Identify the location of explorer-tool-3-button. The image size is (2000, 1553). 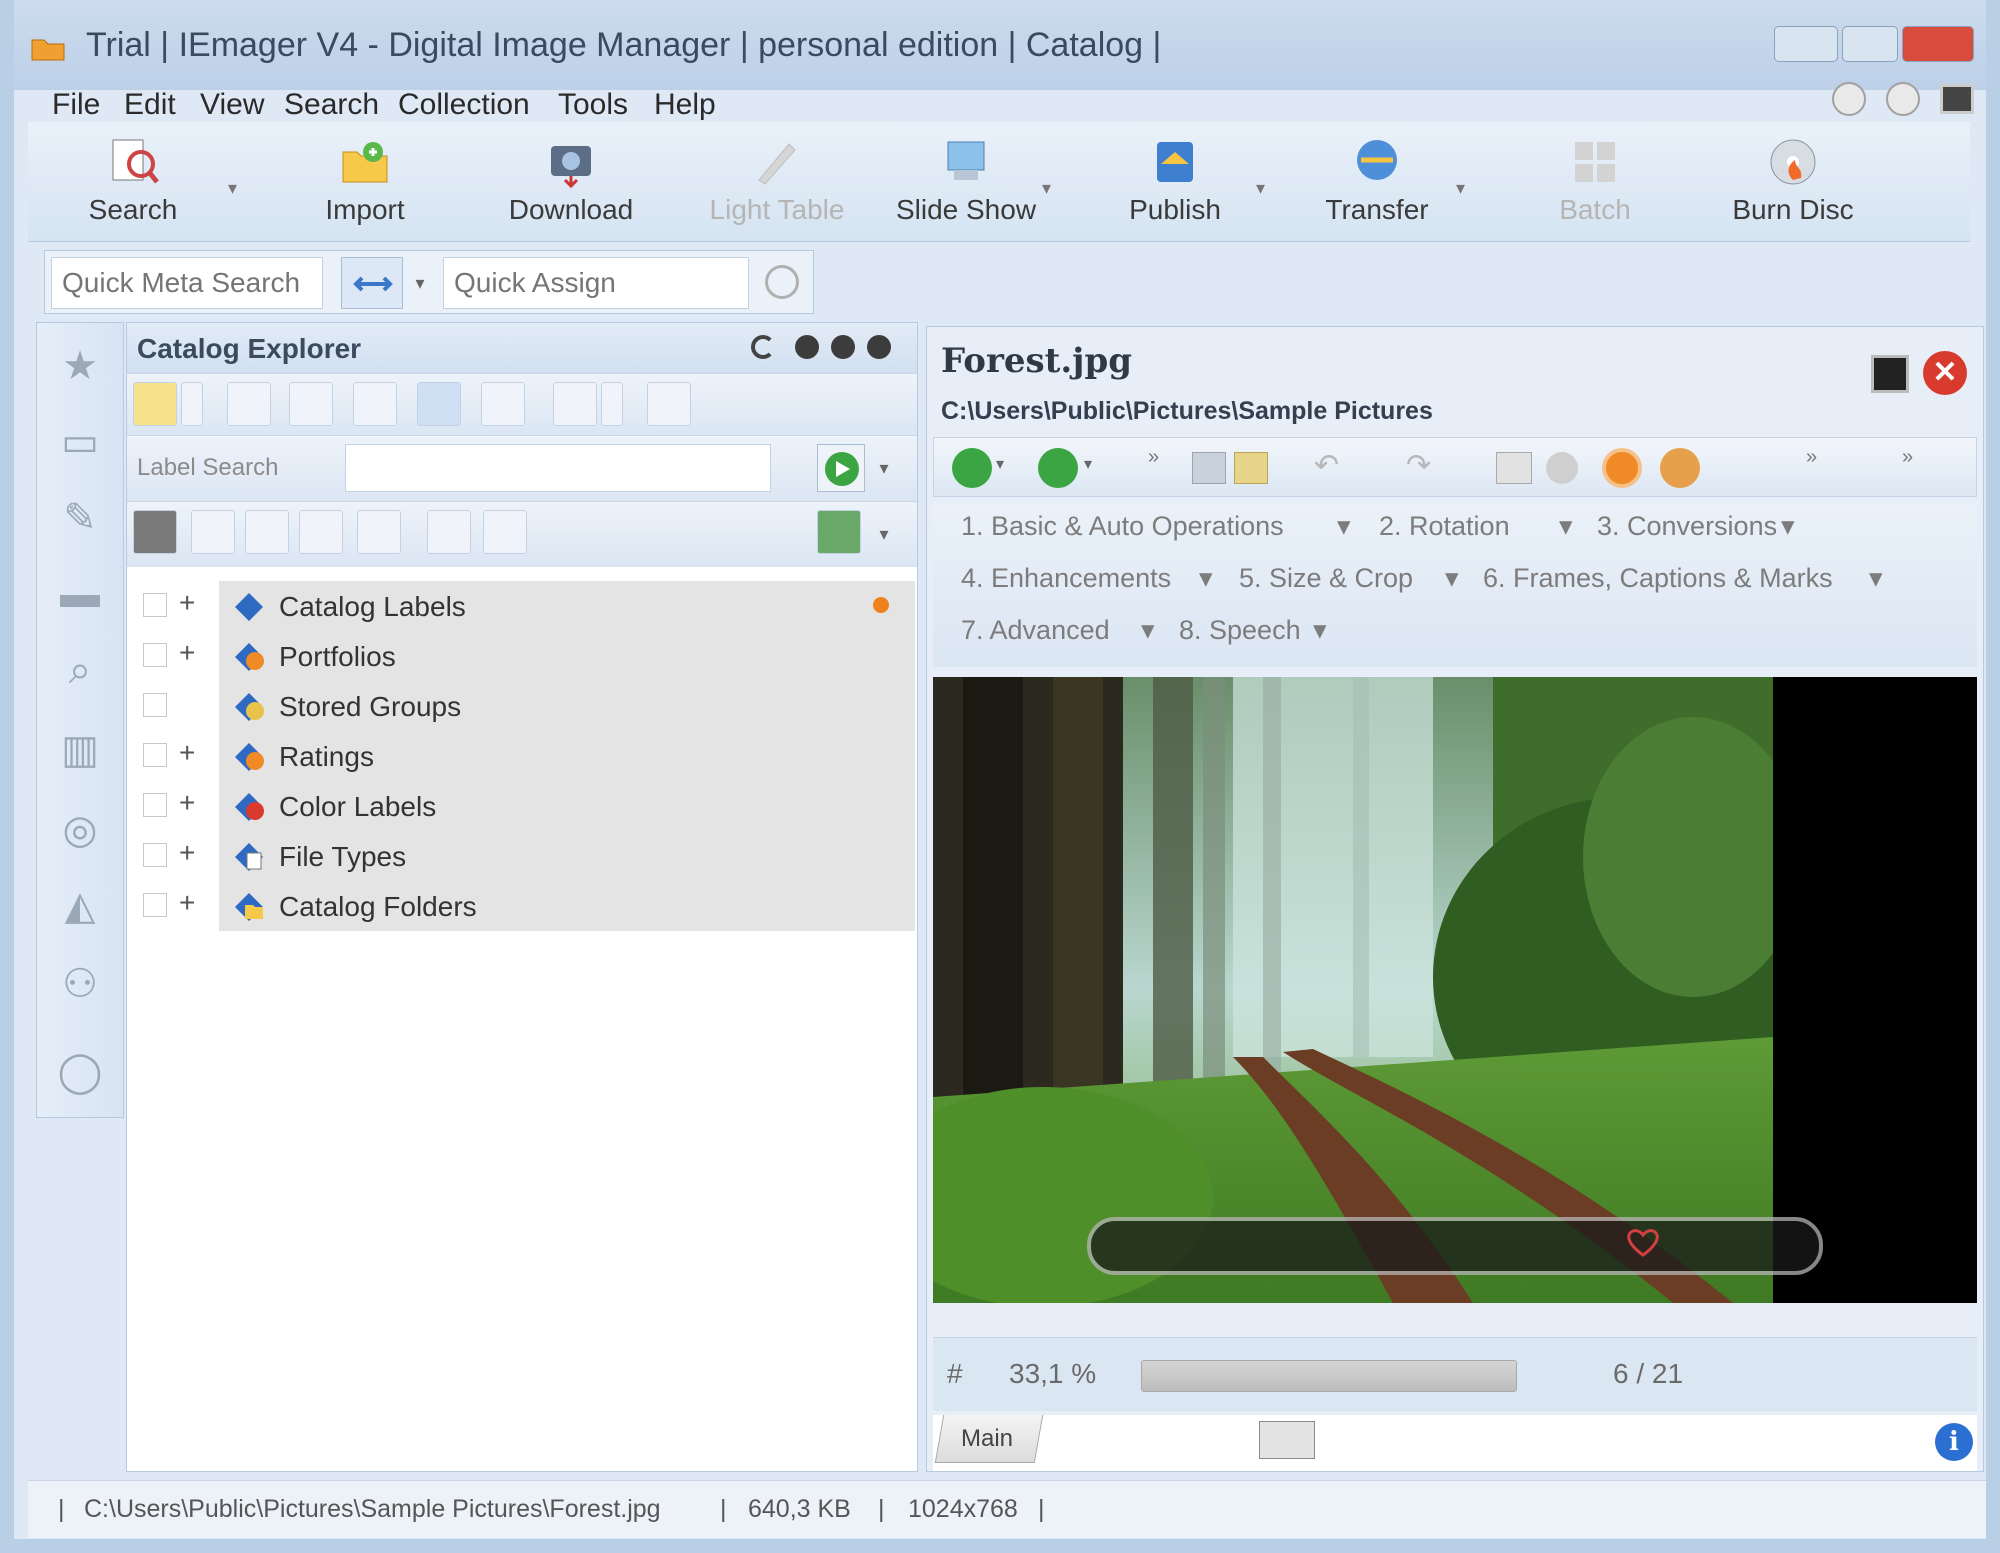
(311, 404).